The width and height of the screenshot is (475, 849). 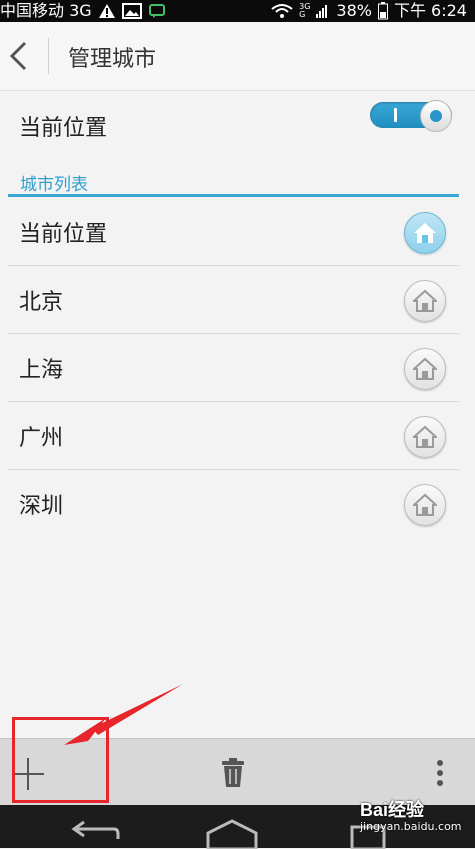 I want to click on status-right: 3G G 38% 下午 6:24, so click(x=369, y=11).